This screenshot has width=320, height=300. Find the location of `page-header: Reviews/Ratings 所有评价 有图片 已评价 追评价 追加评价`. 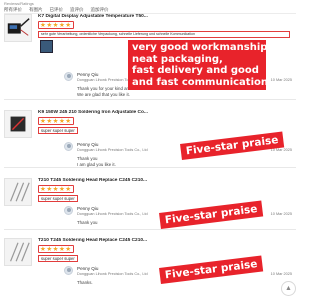

page-header: Reviews/Ratings 所有评价 有图片 已评价 追评价 追加评价 is located at coordinates (150, 7).